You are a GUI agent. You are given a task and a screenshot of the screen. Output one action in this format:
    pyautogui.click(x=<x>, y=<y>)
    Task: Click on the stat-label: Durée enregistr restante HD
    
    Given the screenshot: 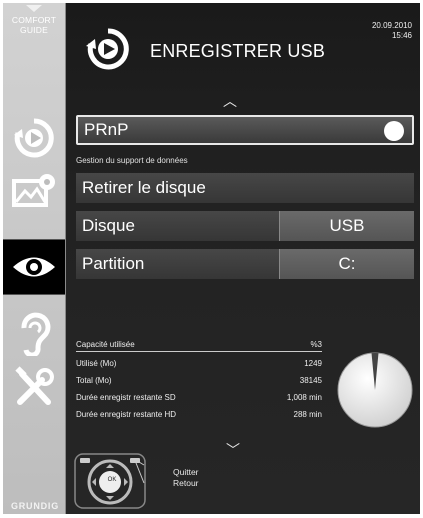 What is the action you would take?
    pyautogui.click(x=126, y=414)
    